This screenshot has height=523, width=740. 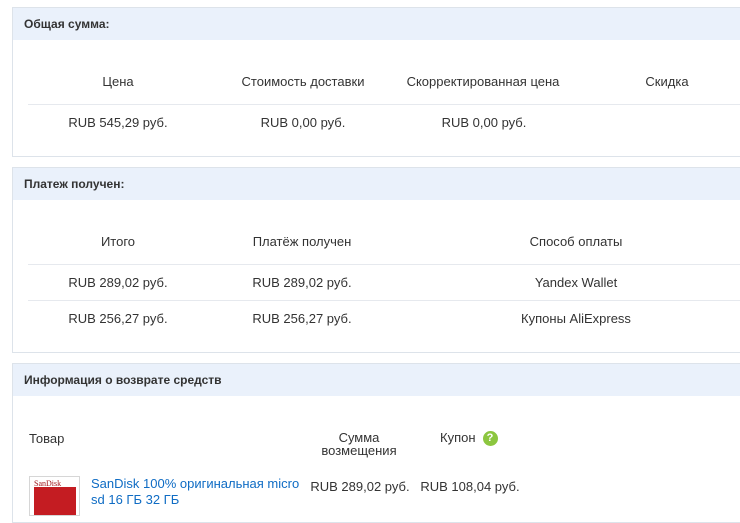 I want to click on coupon-column-label: Купон, so click(x=458, y=437).